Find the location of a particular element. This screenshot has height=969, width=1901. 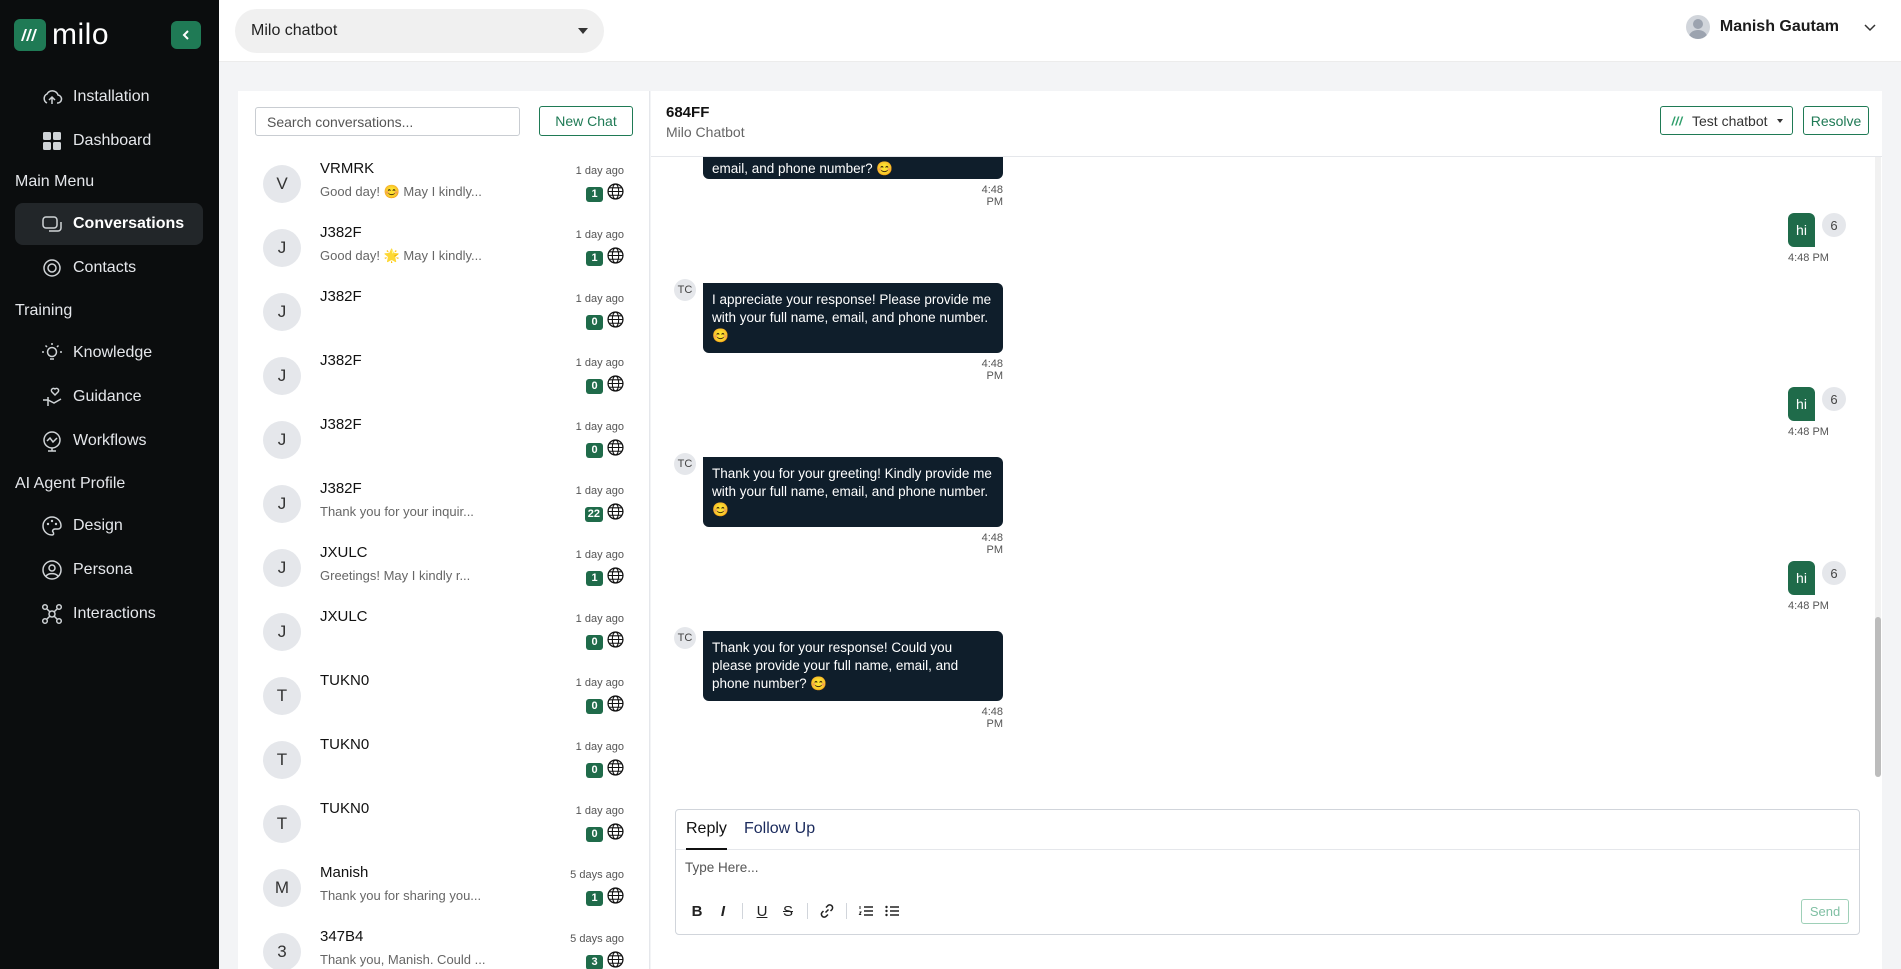

message-count-badge: 0 is located at coordinates (594, 706).